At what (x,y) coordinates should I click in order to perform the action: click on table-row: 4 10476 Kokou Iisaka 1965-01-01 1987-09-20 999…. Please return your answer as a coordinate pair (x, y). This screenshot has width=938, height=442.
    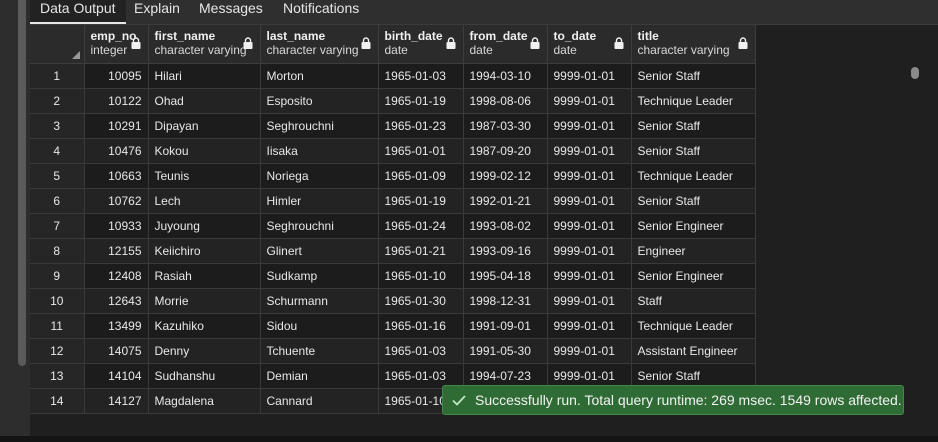
    Looking at the image, I should click on (393, 151).